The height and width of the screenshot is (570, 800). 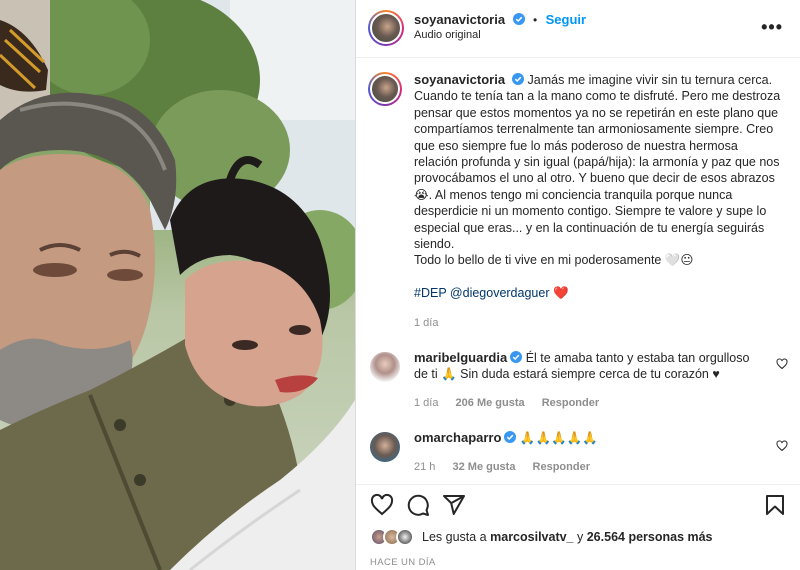 I want to click on author-avatar, so click(x=386, y=28).